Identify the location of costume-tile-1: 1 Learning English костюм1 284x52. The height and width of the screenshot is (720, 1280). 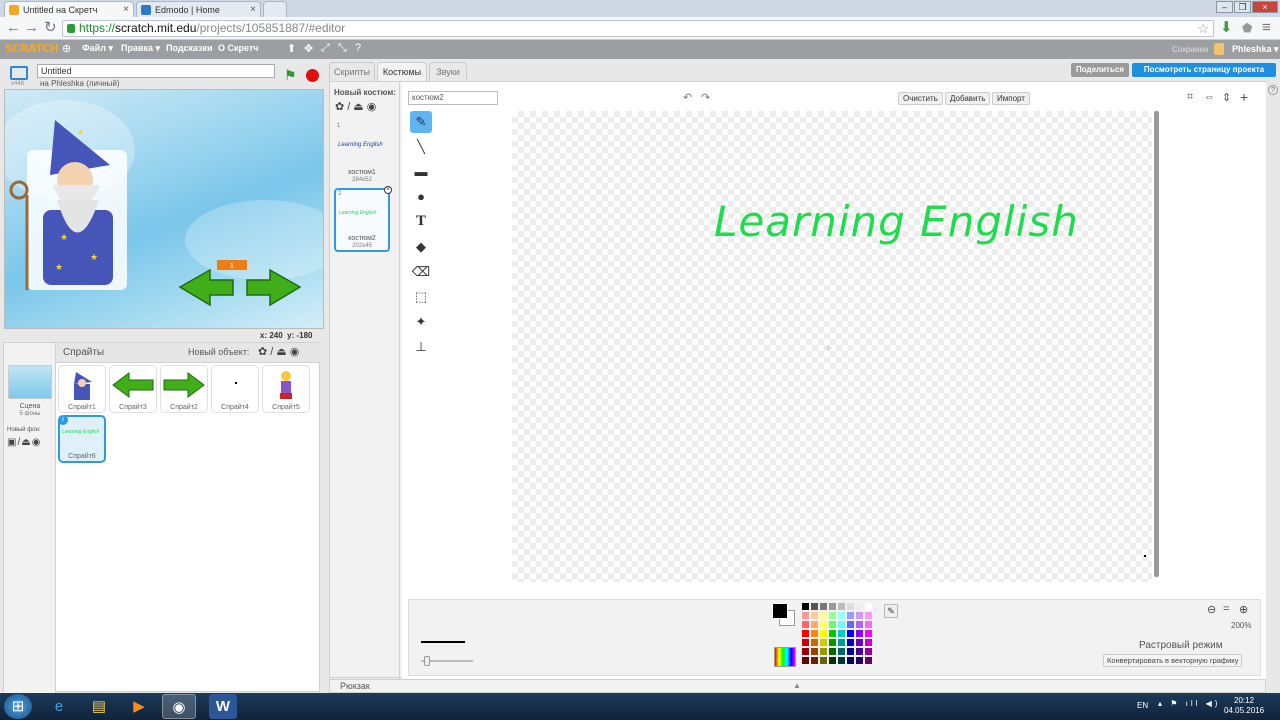
(362, 151).